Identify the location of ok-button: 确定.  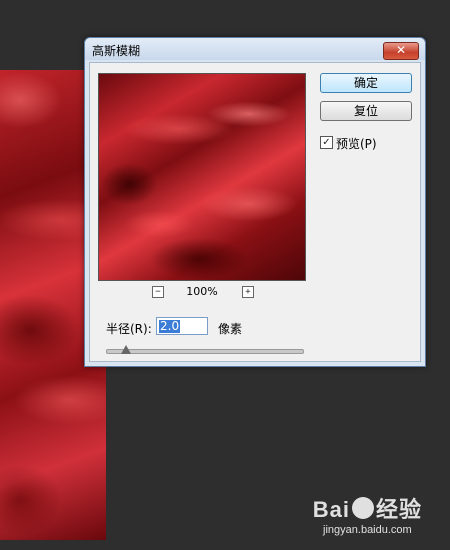
(366, 83).